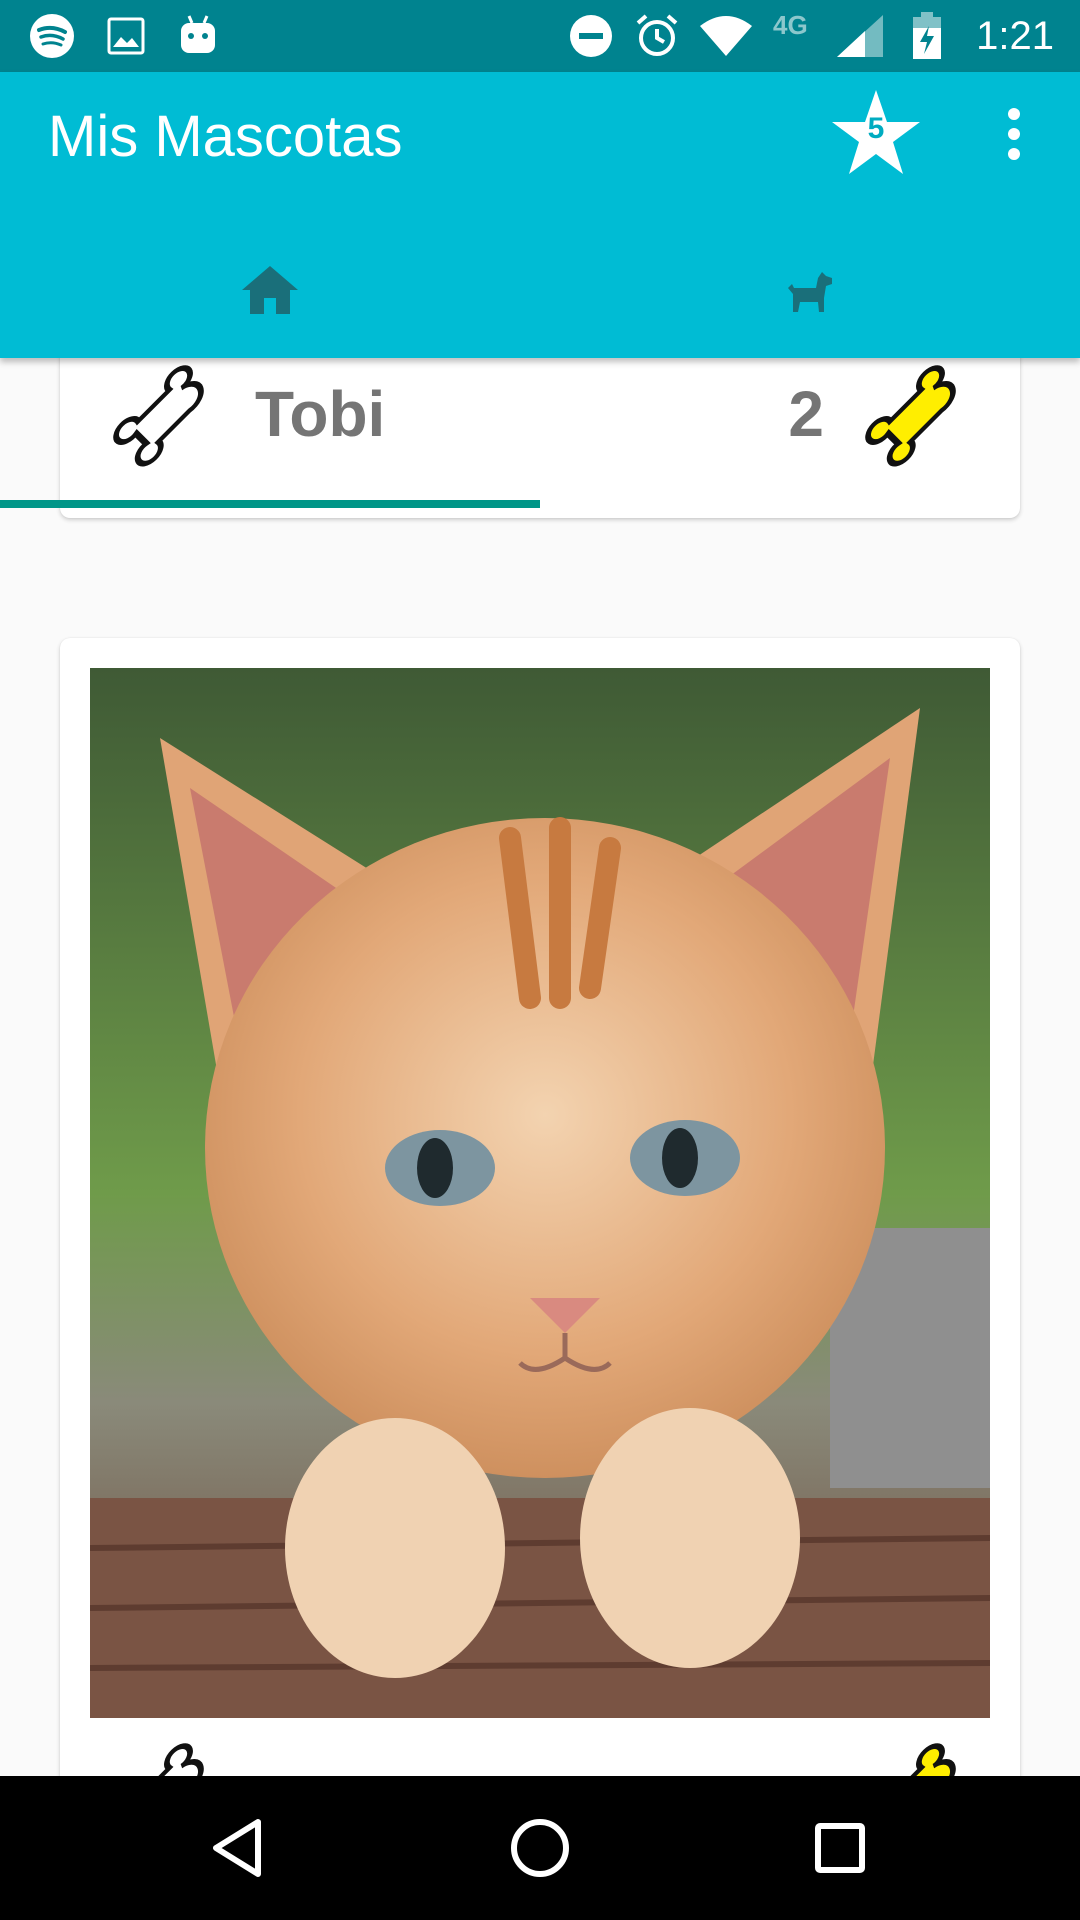 This screenshot has height=1920, width=1080. I want to click on tab-bar, so click(540, 365).